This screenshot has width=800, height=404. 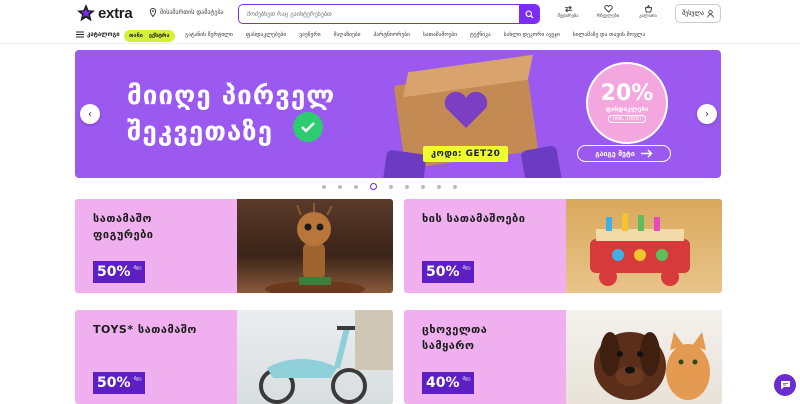 What do you see at coordinates (646, 153) in the screenshot?
I see `arrow-right-icon` at bounding box center [646, 153].